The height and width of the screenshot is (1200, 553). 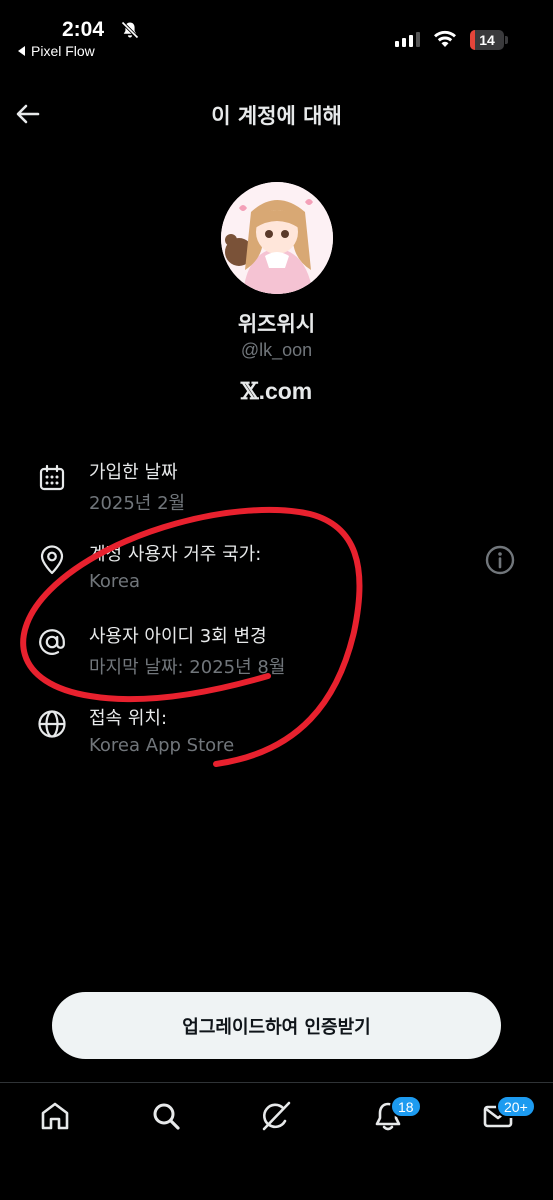 What do you see at coordinates (21, 51) in the screenshot?
I see `back-triangle-icon` at bounding box center [21, 51].